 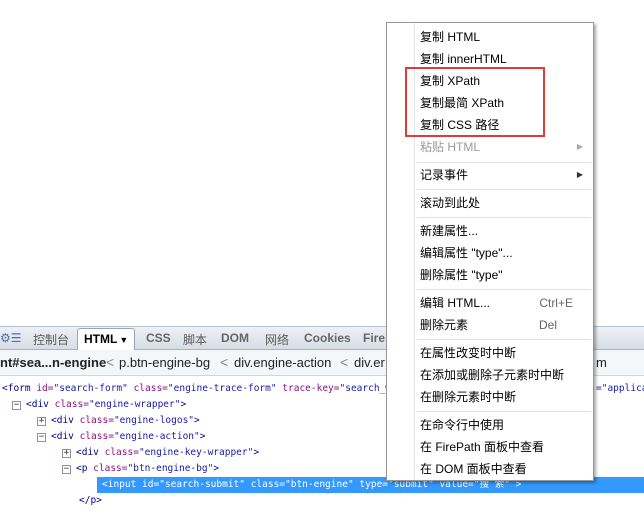 I want to click on annotation-highlight-box, so click(x=475, y=102).